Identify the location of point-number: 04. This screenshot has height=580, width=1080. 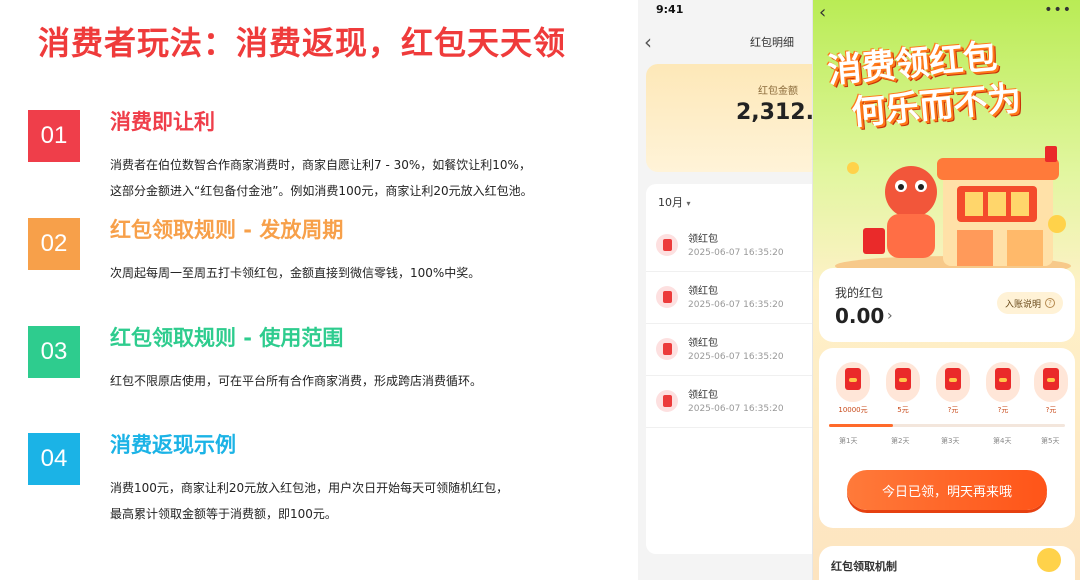
(54, 459).